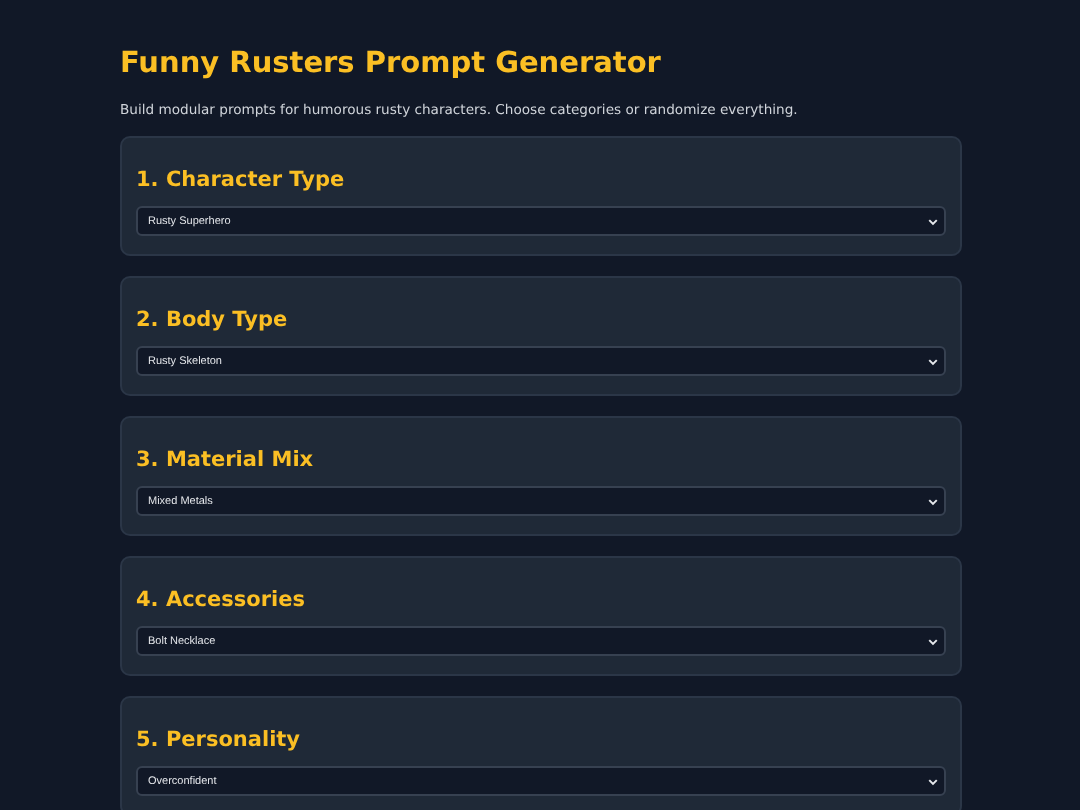 The width and height of the screenshot is (1080, 810). What do you see at coordinates (213, 320) in the screenshot?
I see `section-heading: 2. Body Type` at bounding box center [213, 320].